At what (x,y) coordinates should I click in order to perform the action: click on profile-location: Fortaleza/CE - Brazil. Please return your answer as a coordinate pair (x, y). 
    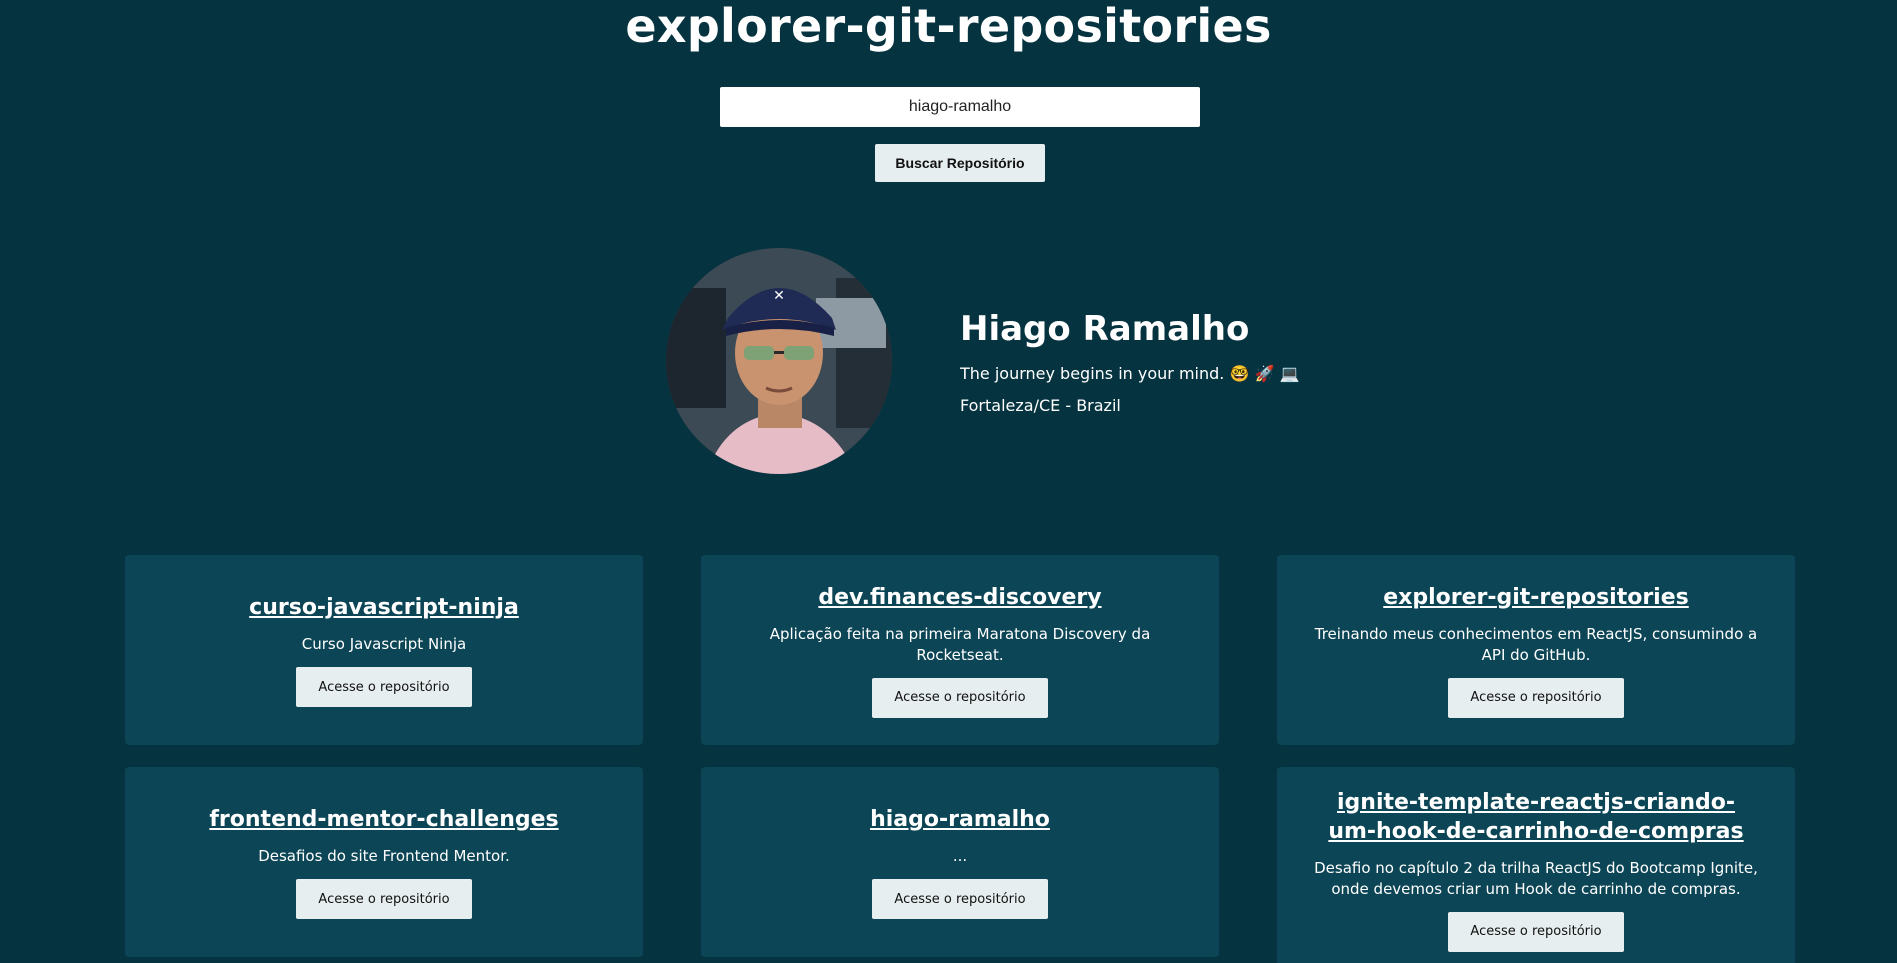
    Looking at the image, I should click on (1040, 405).